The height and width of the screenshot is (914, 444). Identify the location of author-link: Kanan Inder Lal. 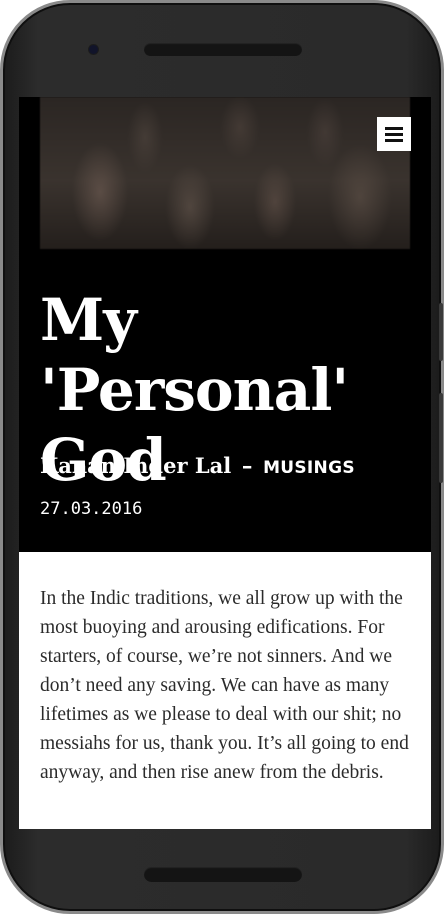
(135, 465).